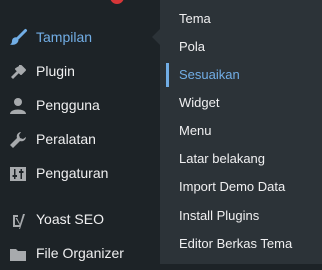 The width and height of the screenshot is (322, 270). I want to click on folder-icon, so click(18, 254).